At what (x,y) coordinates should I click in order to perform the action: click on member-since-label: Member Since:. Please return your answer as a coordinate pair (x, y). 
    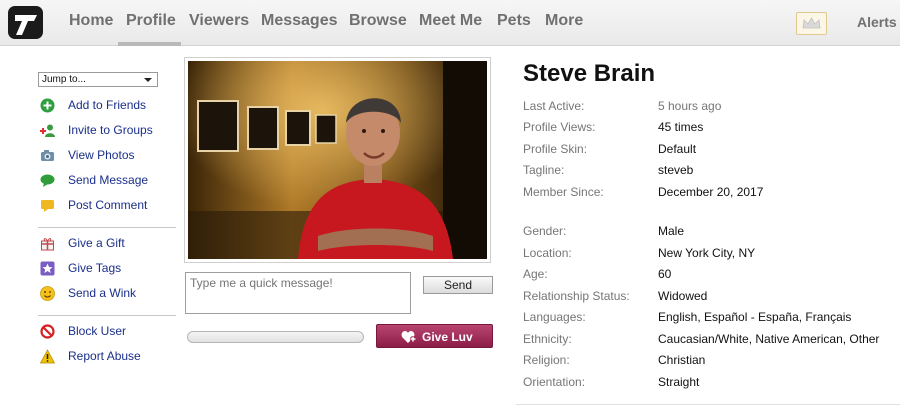
    Looking at the image, I should click on (563, 192).